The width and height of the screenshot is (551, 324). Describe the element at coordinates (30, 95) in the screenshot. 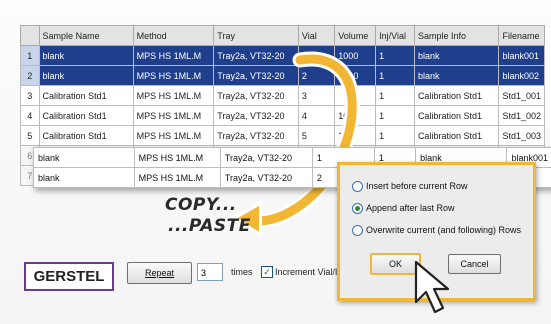

I see `row-number: 3` at that location.